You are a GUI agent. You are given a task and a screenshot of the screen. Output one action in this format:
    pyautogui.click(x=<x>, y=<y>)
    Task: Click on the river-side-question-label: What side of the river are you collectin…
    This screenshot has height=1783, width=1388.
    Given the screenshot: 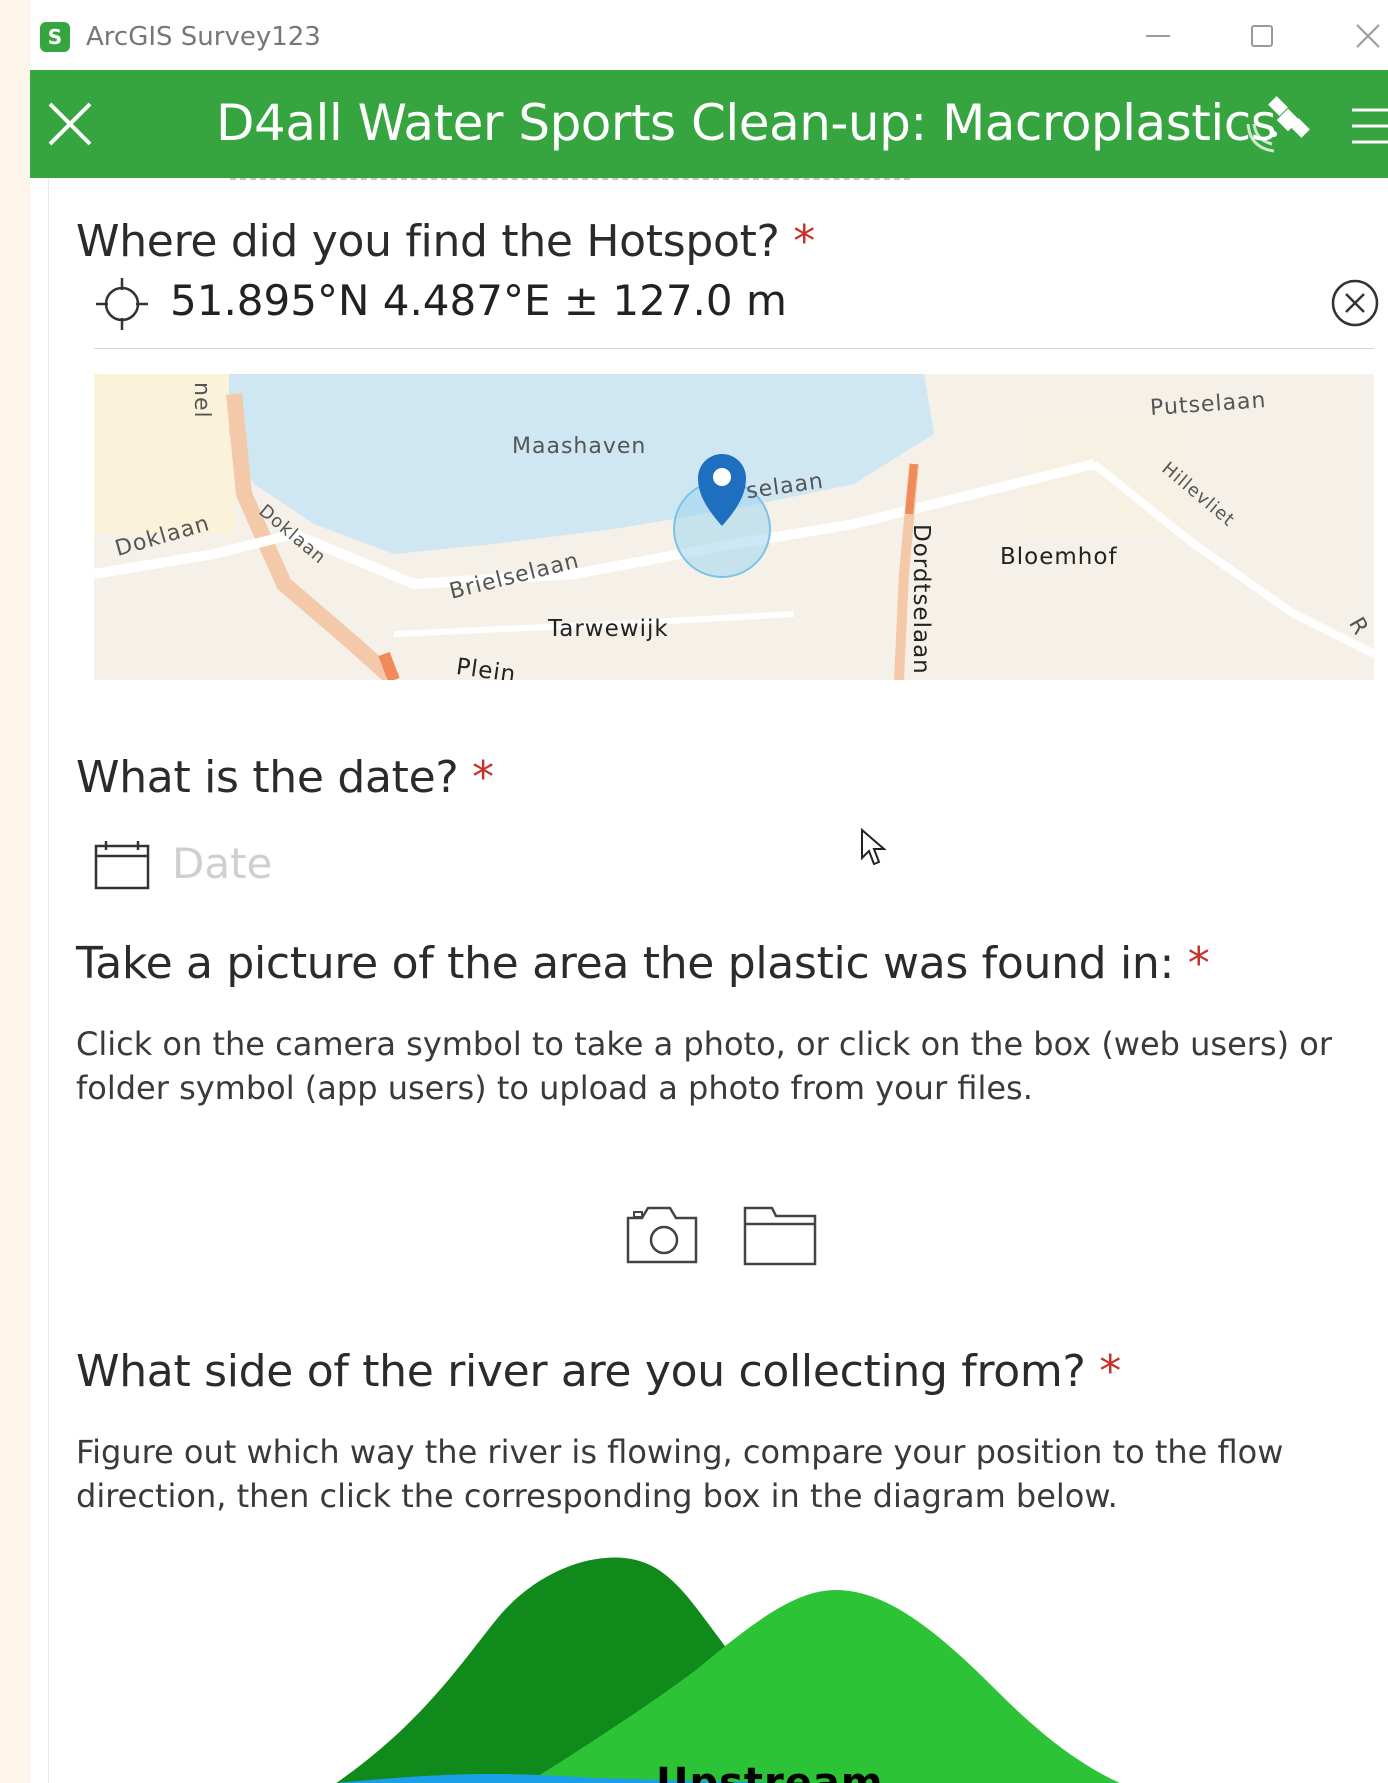 What is the action you would take?
    pyautogui.click(x=598, y=1371)
    